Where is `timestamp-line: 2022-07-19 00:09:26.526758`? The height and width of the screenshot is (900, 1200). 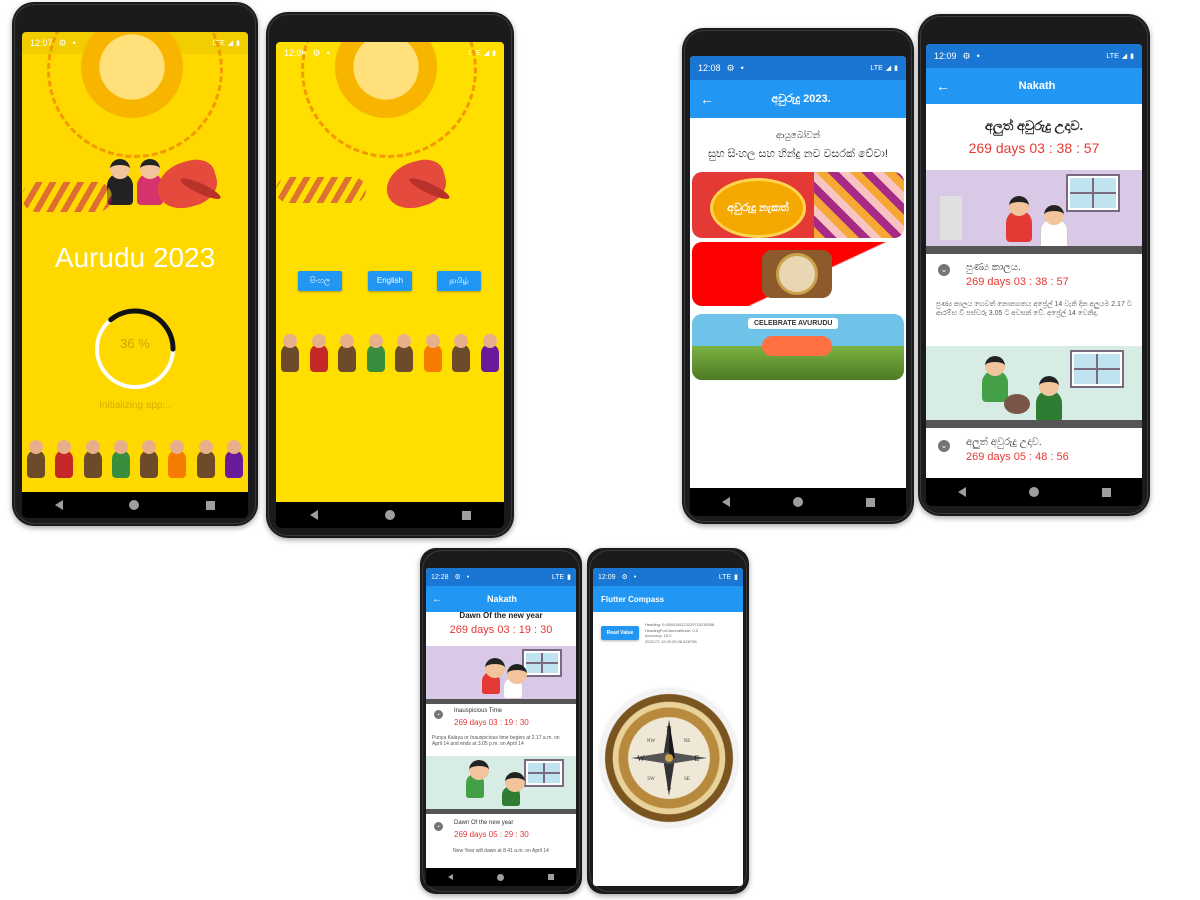
timestamp-line: 2022-07-19 00:09:26.526758 is located at coordinates (671, 641).